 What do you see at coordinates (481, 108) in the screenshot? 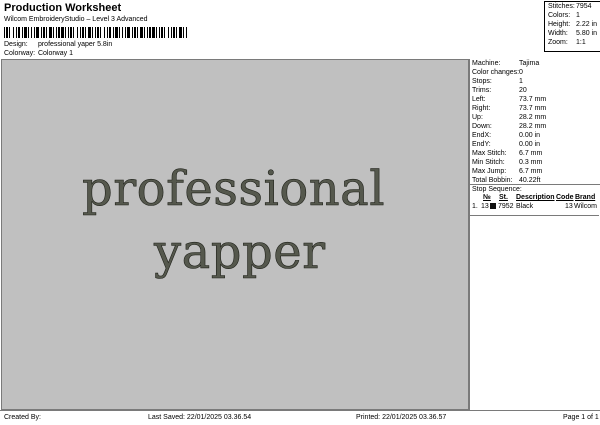
I see `info-label: Right:` at bounding box center [481, 108].